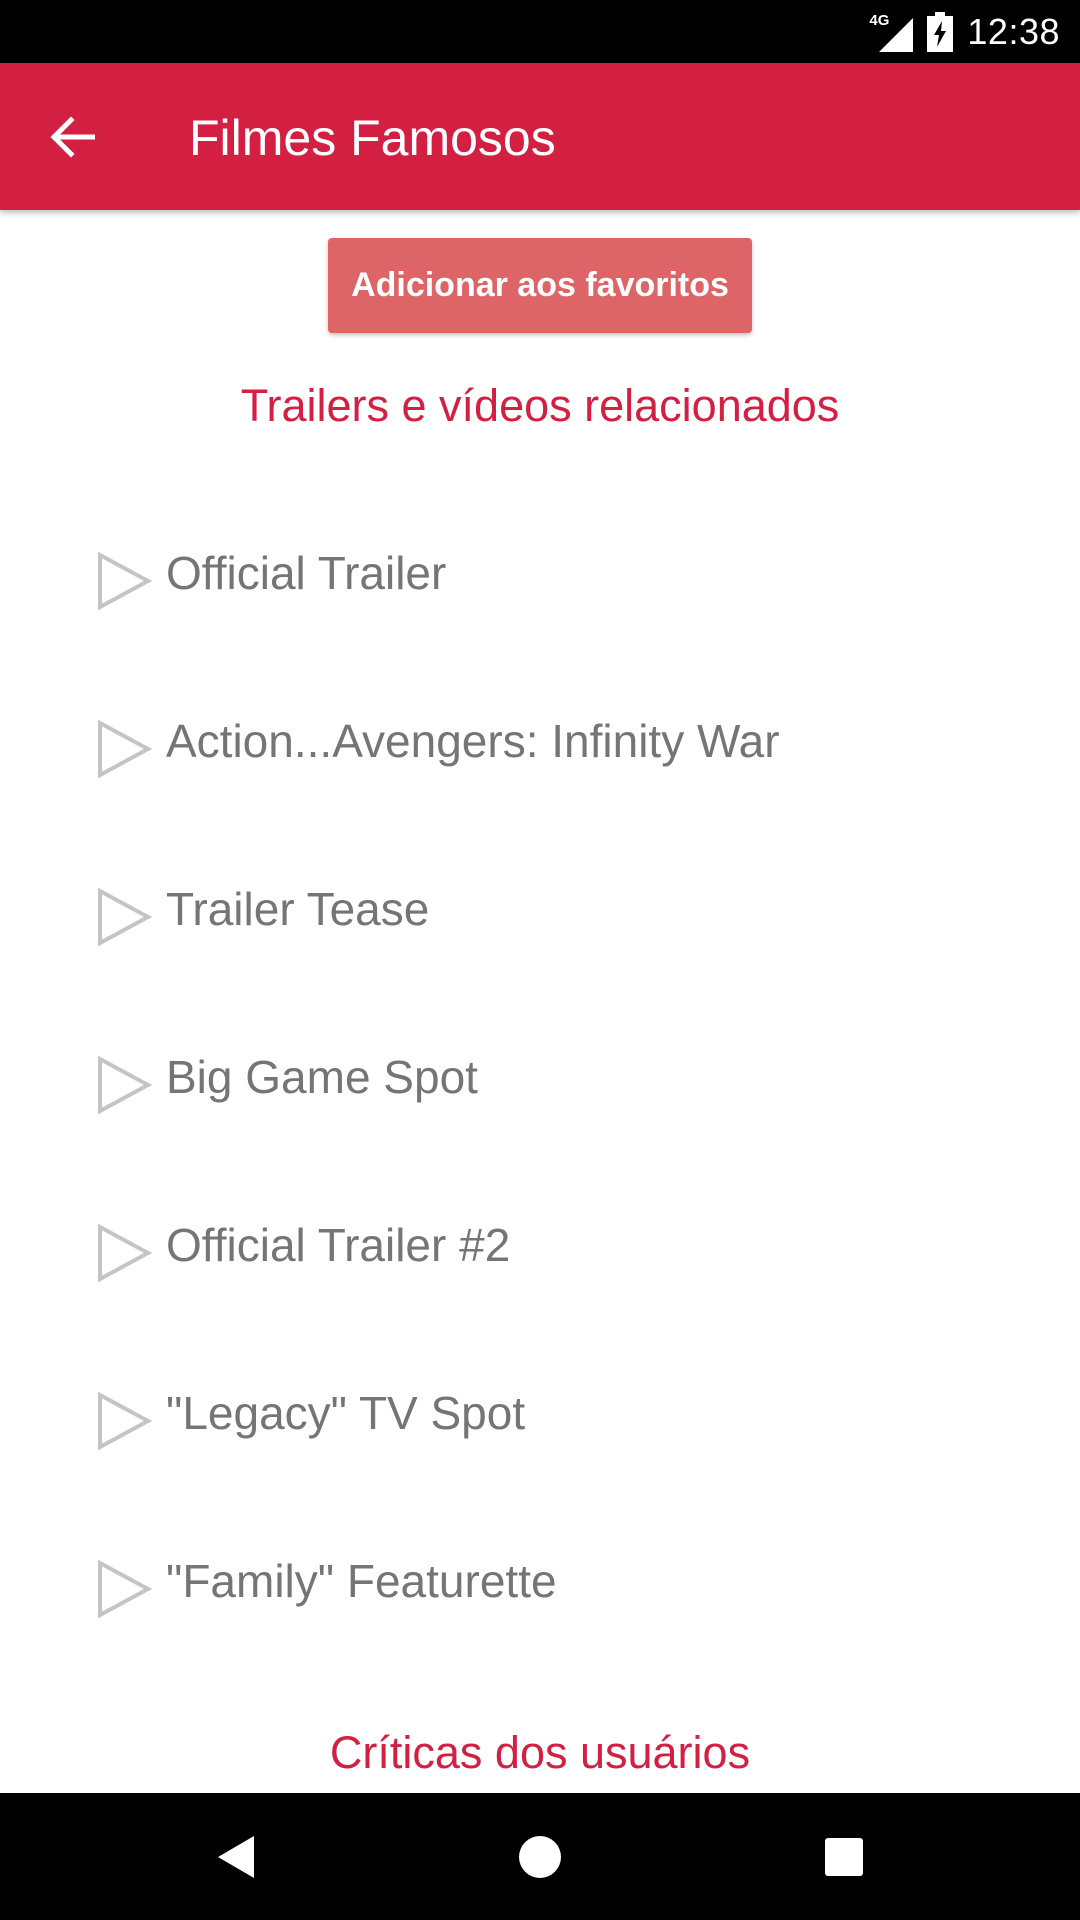 The image size is (1080, 1920). I want to click on reviews-section-title: Críticas dos usuários, so click(540, 1752).